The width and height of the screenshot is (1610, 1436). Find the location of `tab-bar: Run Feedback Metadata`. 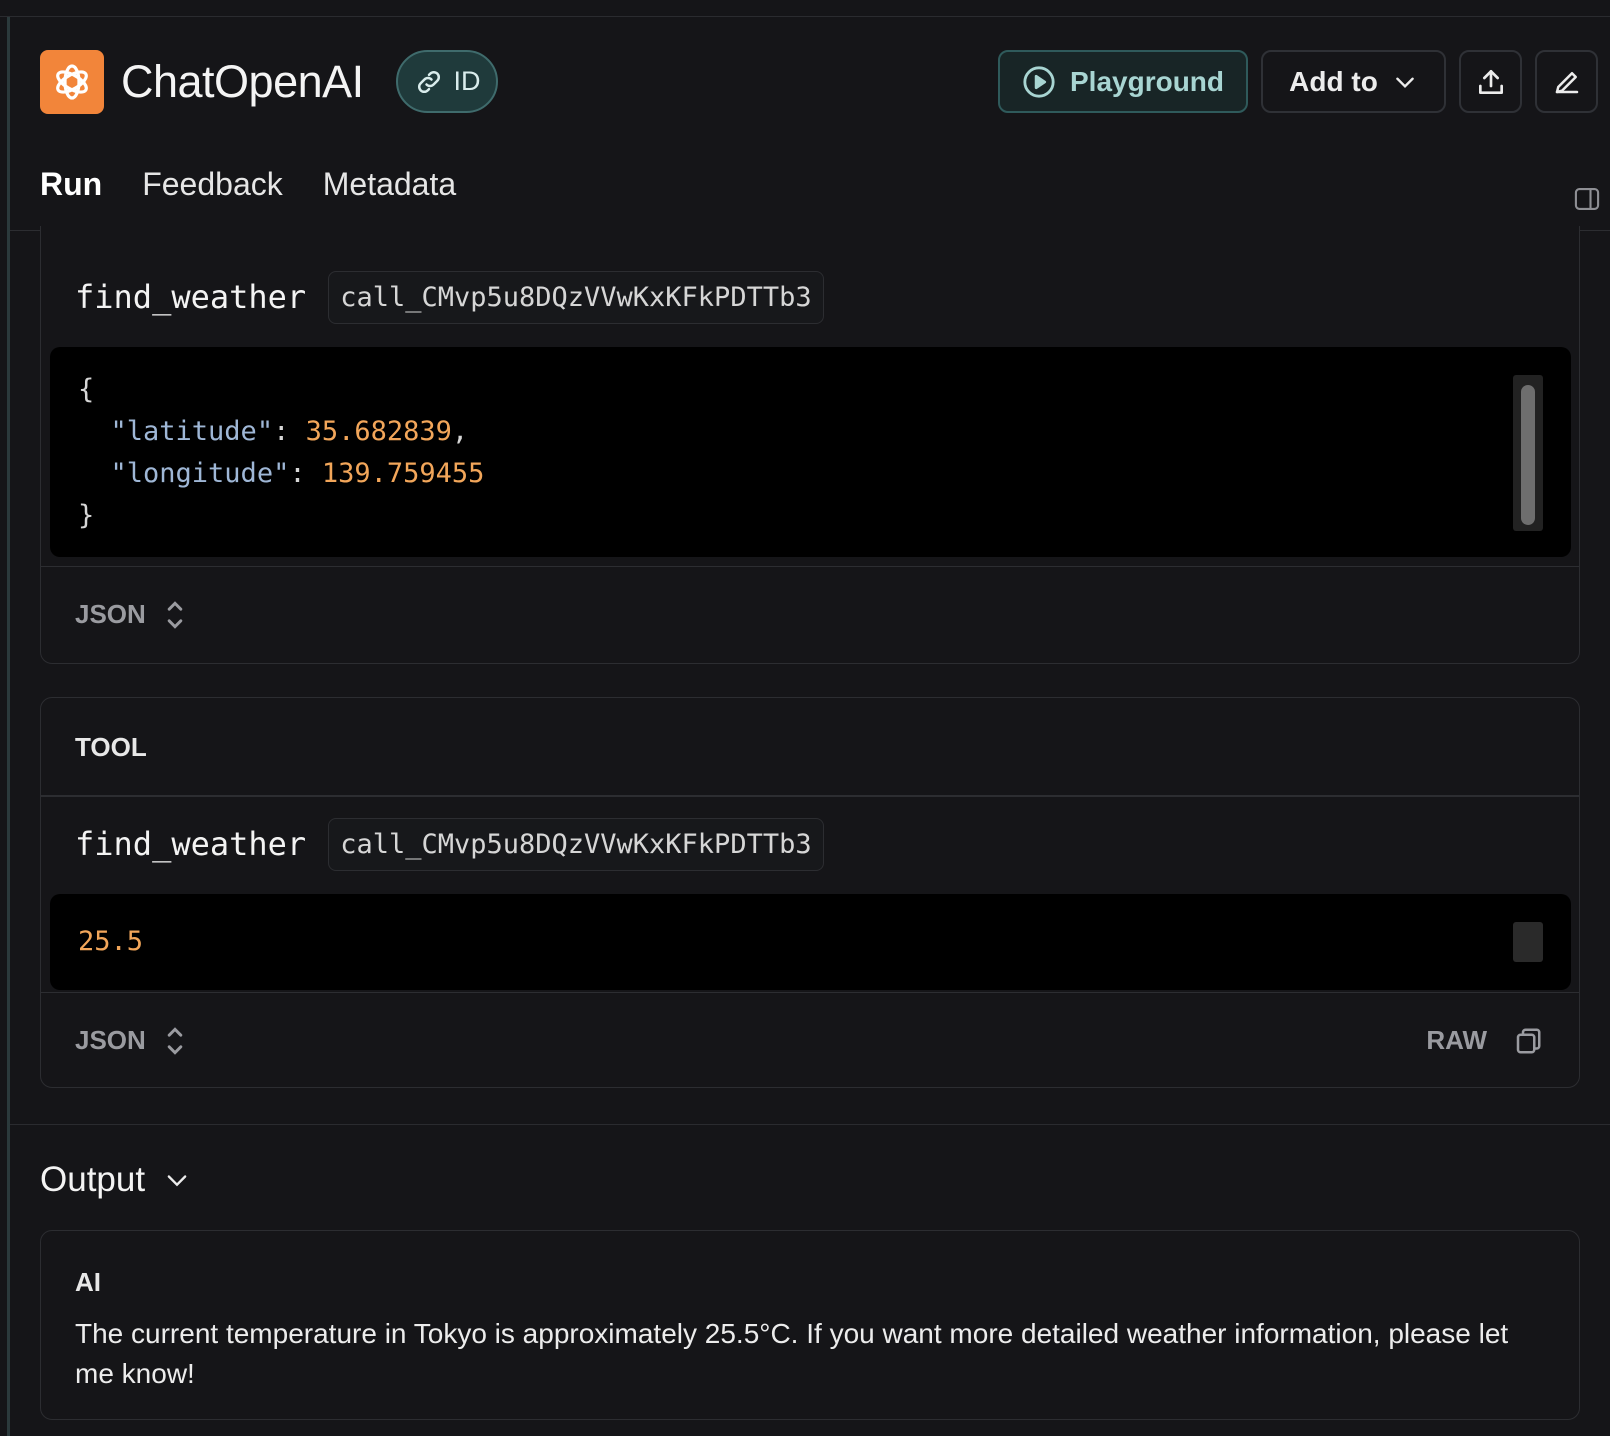

tab-bar: Run Feedback Metadata is located at coordinates (248, 196).